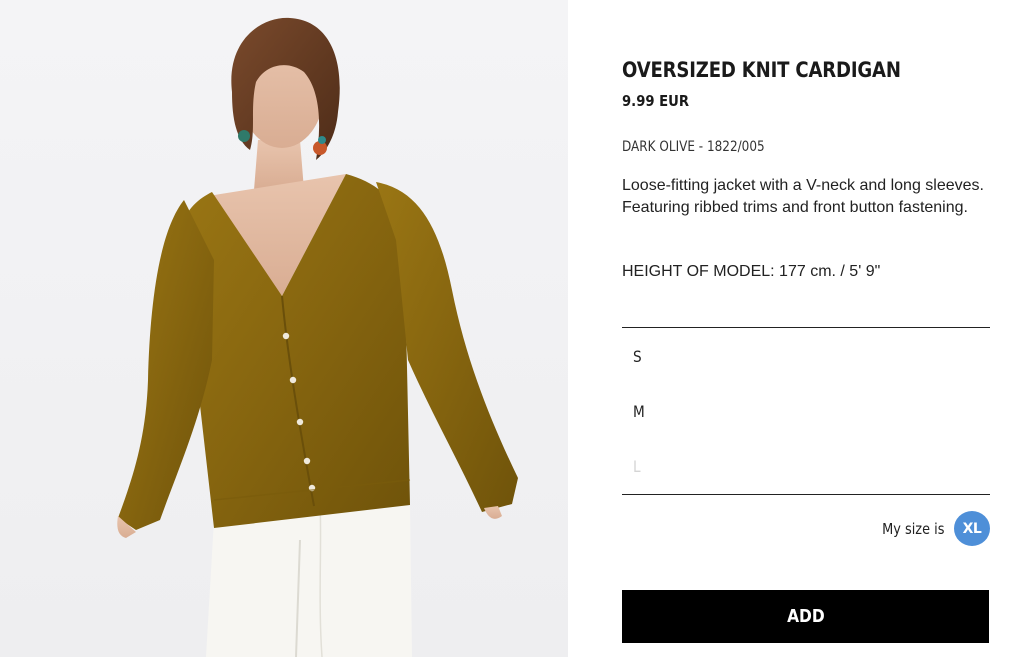 The image size is (1015, 657). What do you see at coordinates (806, 494) in the screenshot?
I see `size-list-bottom-divider` at bounding box center [806, 494].